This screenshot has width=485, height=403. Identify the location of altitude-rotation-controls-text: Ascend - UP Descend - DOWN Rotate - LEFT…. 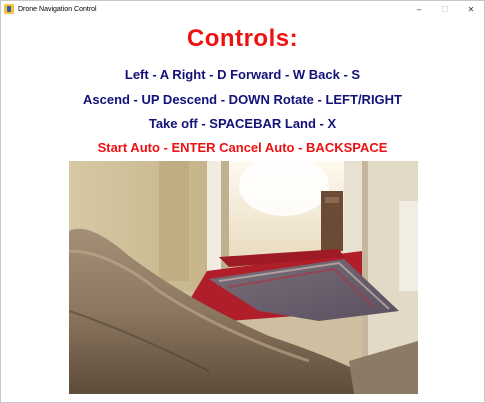
(242, 99).